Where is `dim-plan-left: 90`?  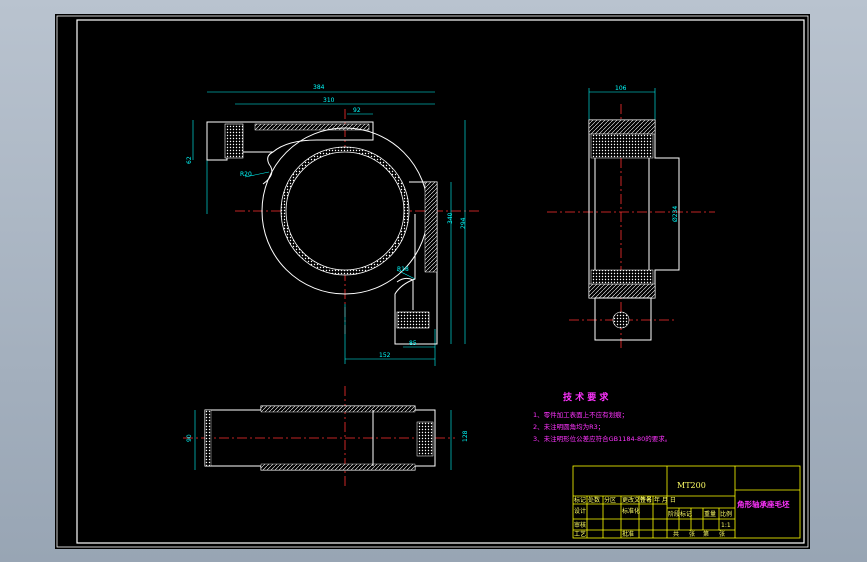 dim-plan-left: 90 is located at coordinates (189, 438).